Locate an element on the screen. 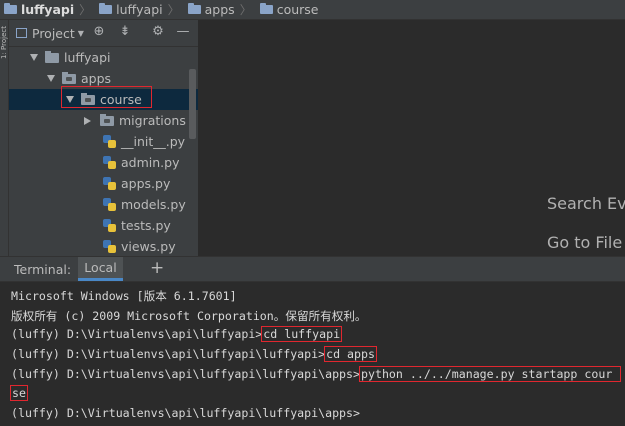 This screenshot has height=426, width=625. breadcrumb: luffyapi 〉 luffyapi 〉 apps 〉 course is located at coordinates (312, 10).